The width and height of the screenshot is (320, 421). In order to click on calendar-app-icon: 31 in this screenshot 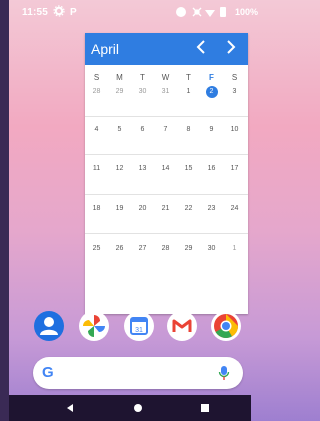, I will do `click(139, 326)`.